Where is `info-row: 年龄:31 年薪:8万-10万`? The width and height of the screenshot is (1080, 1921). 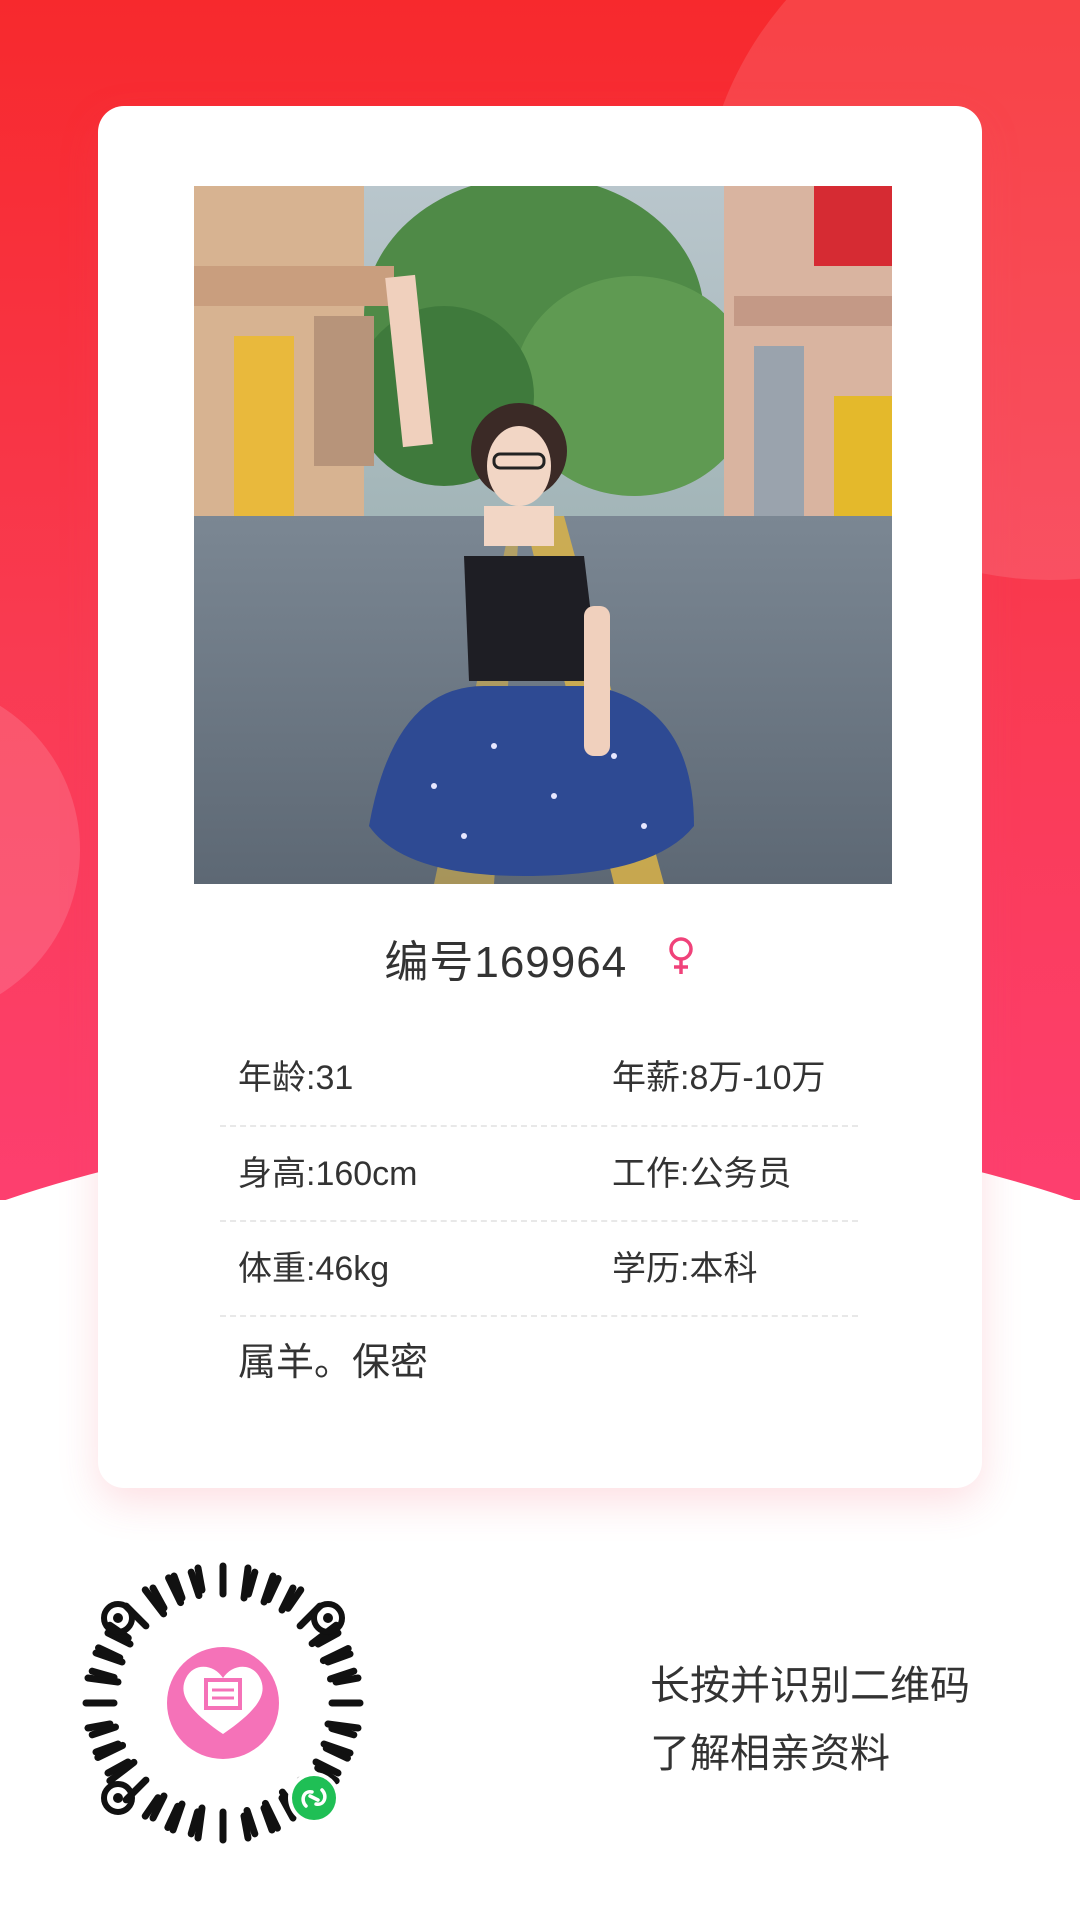 info-row: 年龄:31 年薪:8万-10万 is located at coordinates (539, 1079).